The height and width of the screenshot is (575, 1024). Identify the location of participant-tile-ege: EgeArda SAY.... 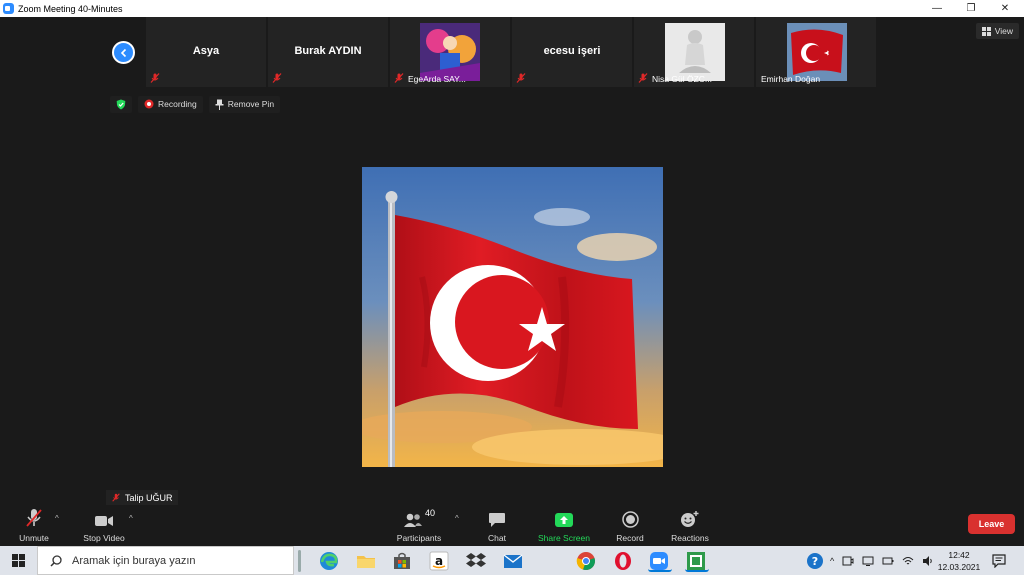
(450, 52).